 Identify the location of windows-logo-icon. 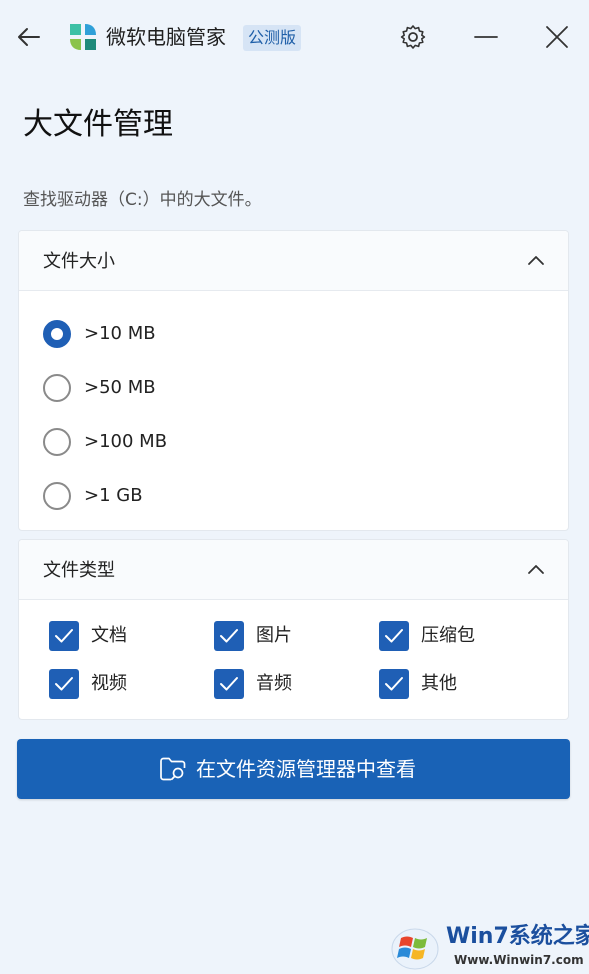
(415, 949).